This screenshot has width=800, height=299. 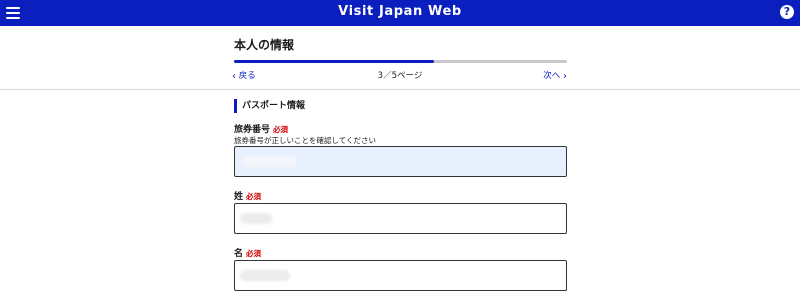 I want to click on surname-input, so click(x=400, y=218).